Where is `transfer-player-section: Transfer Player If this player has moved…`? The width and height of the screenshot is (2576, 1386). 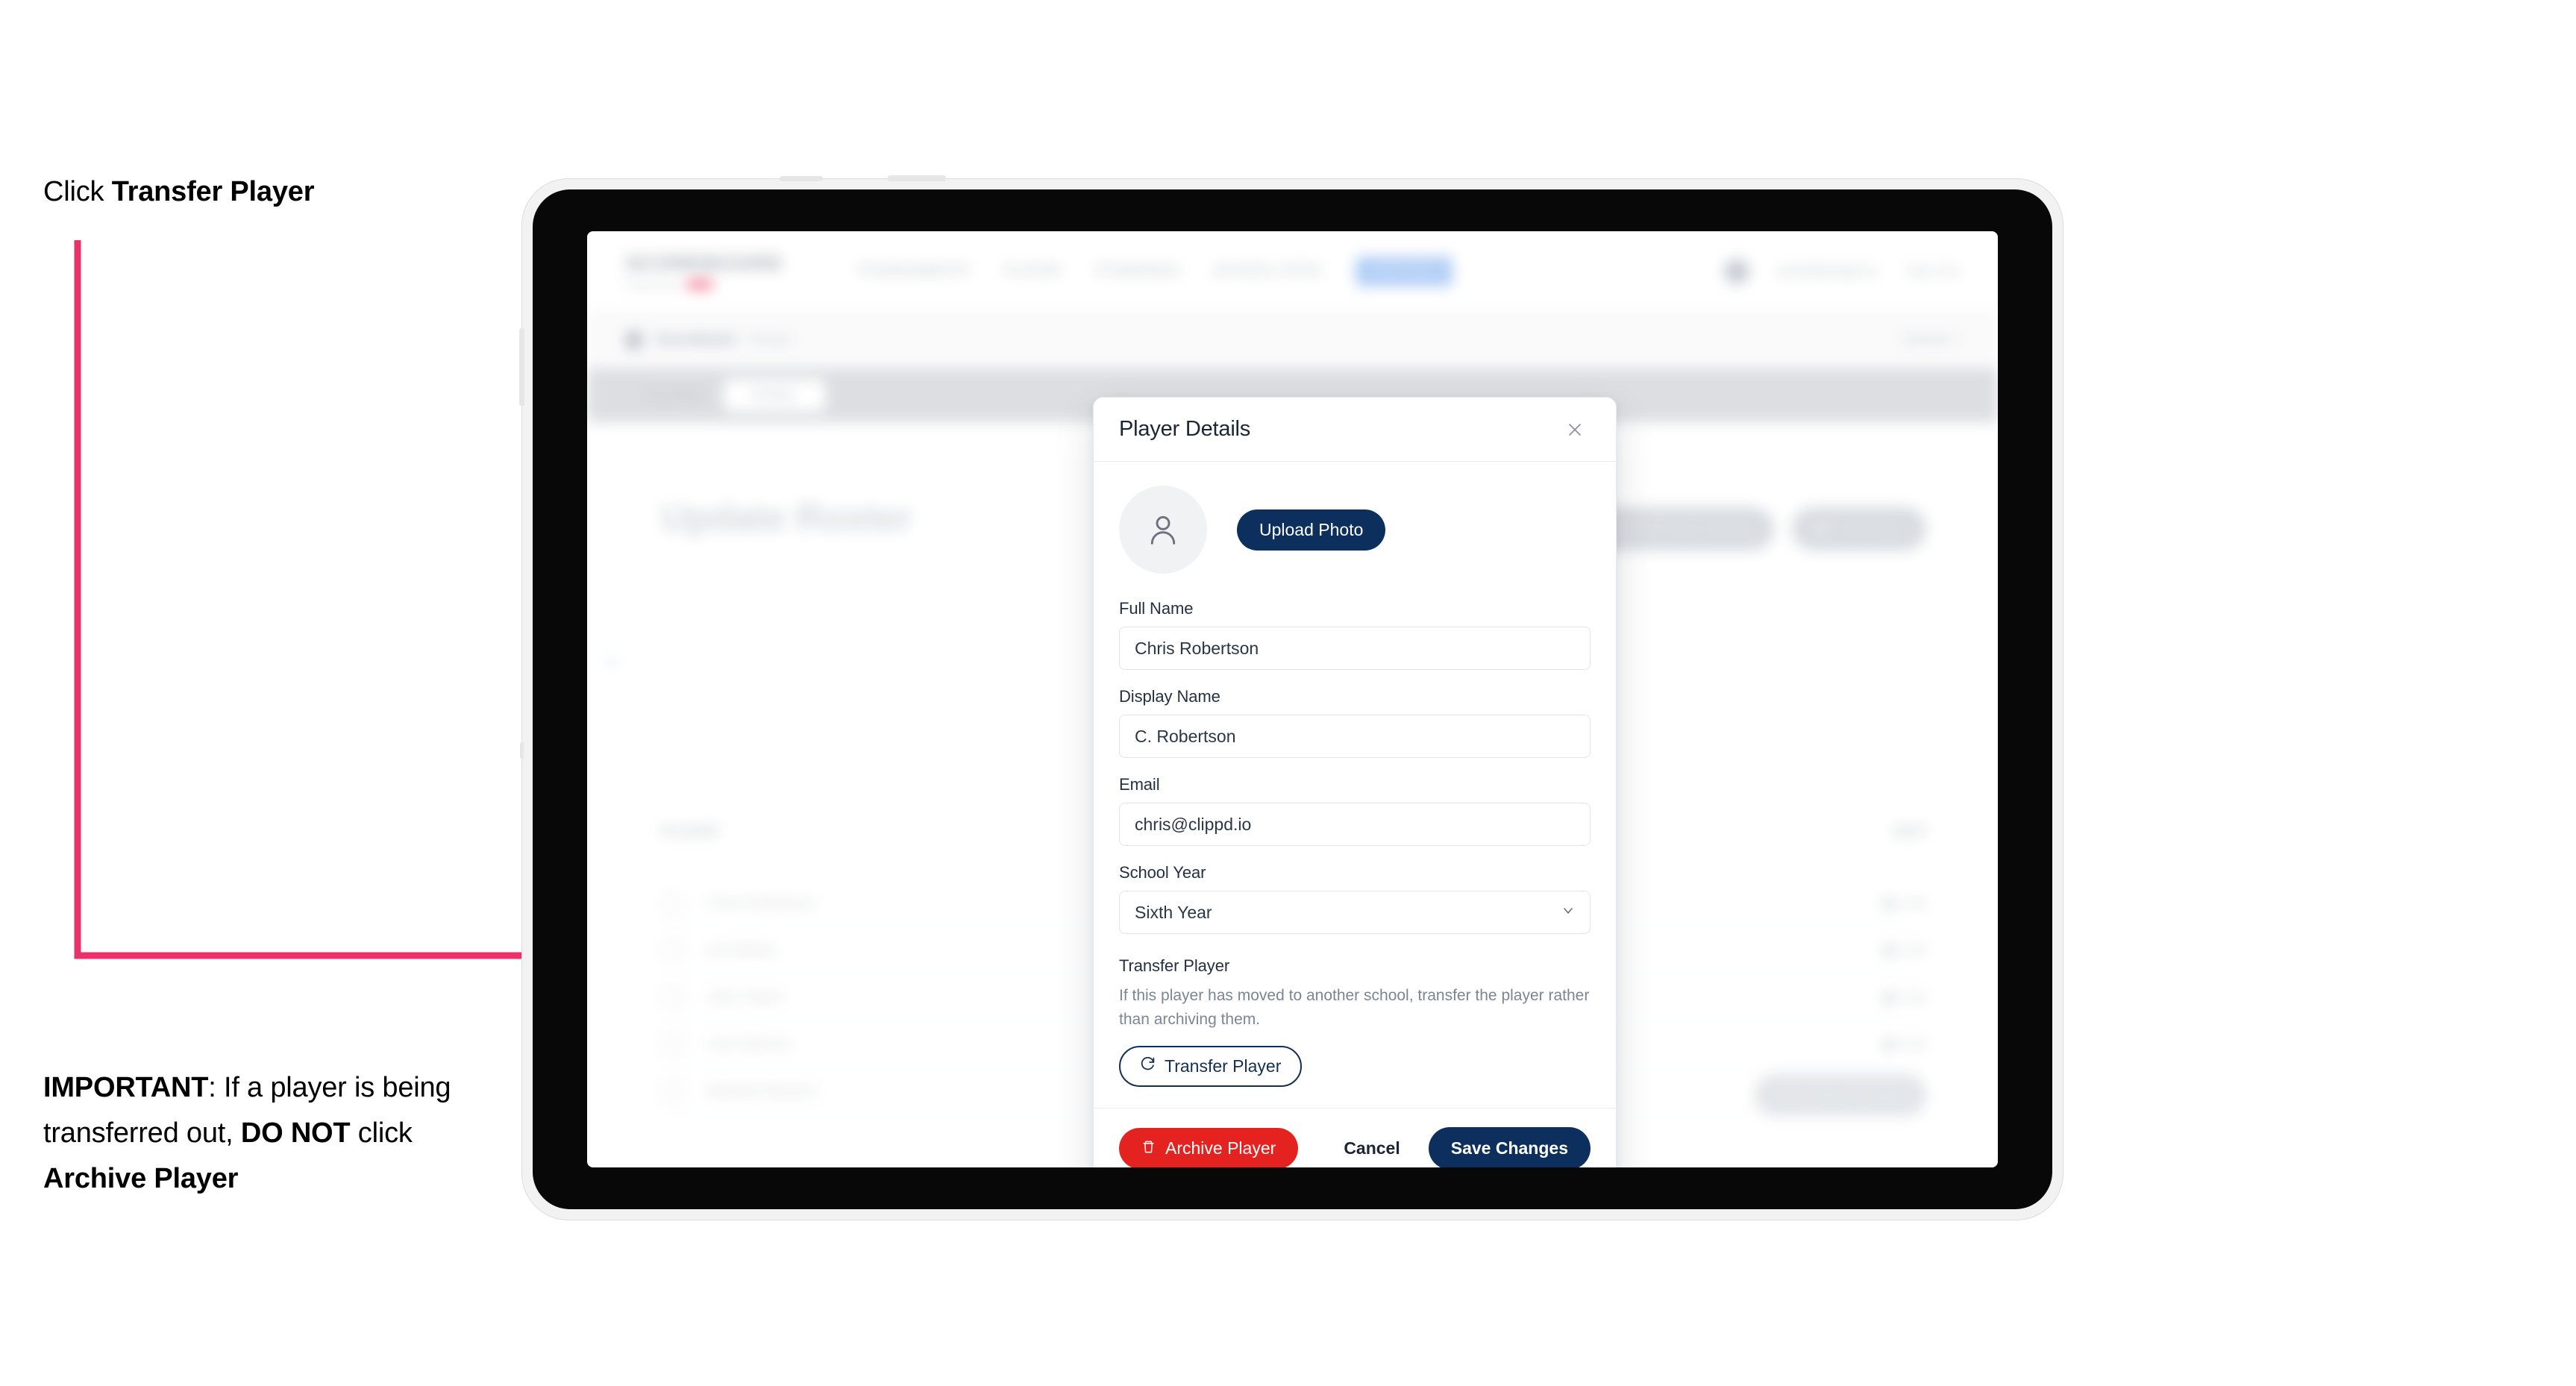
transfer-player-section: Transfer Player If this player has moved… is located at coordinates (1355, 1021).